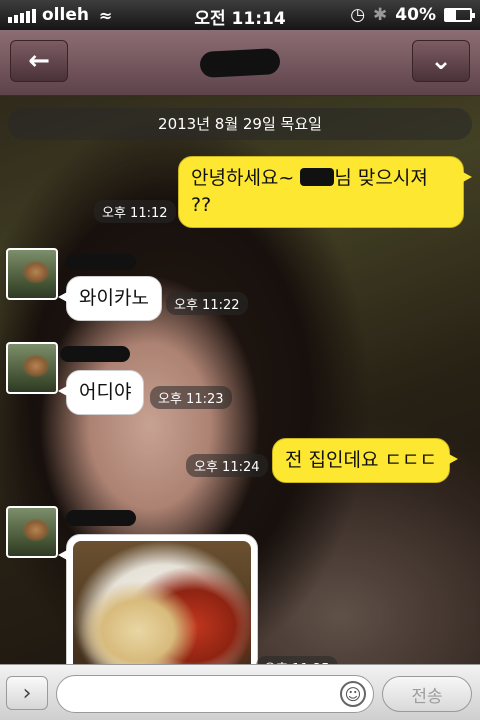 This screenshot has height=720, width=480. Describe the element at coordinates (105, 392) in the screenshot. I see `message-text: 어디야` at that location.